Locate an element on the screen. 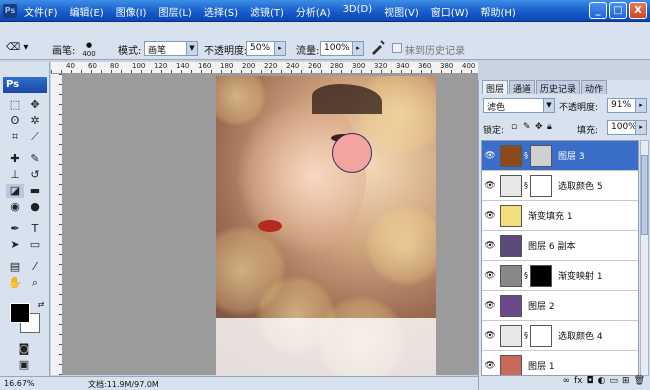 The width and height of the screenshot is (650, 390). lock-all-icon: 🔒︎ is located at coordinates (549, 127).